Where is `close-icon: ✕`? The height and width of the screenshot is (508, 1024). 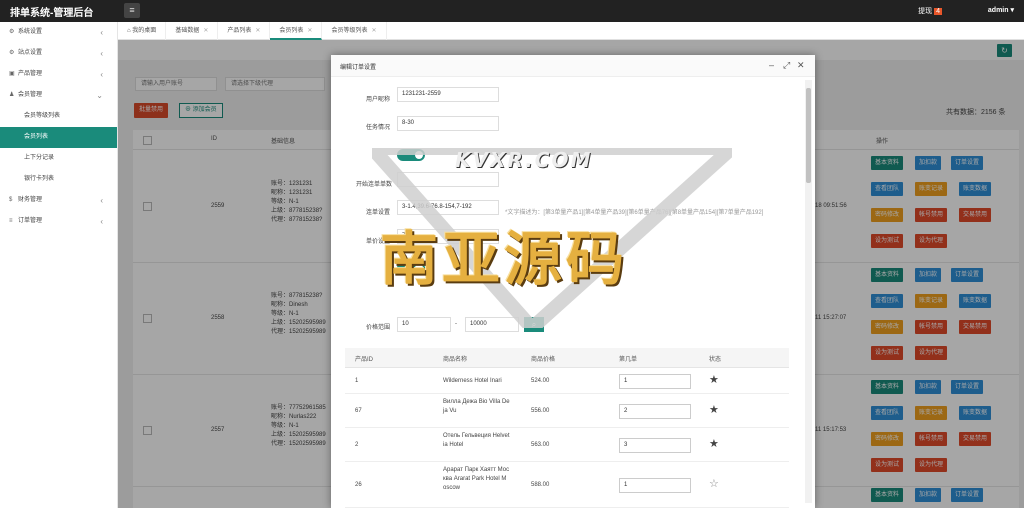 close-icon: ✕ is located at coordinates (801, 65).